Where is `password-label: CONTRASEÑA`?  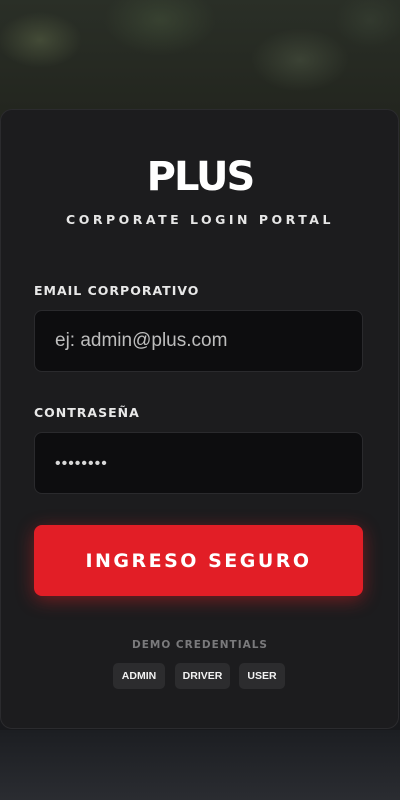
password-label: CONTRASEÑA is located at coordinates (87, 412).